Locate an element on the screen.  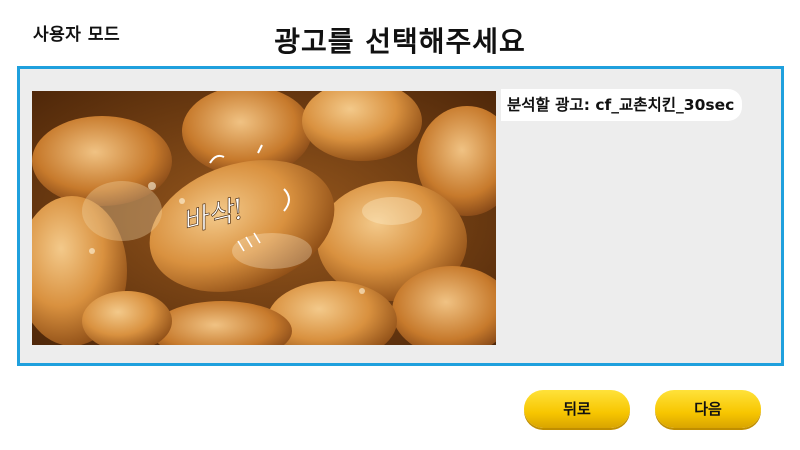
selected-ad-name: cf_교촌치킨_30sec is located at coordinates (665, 105).